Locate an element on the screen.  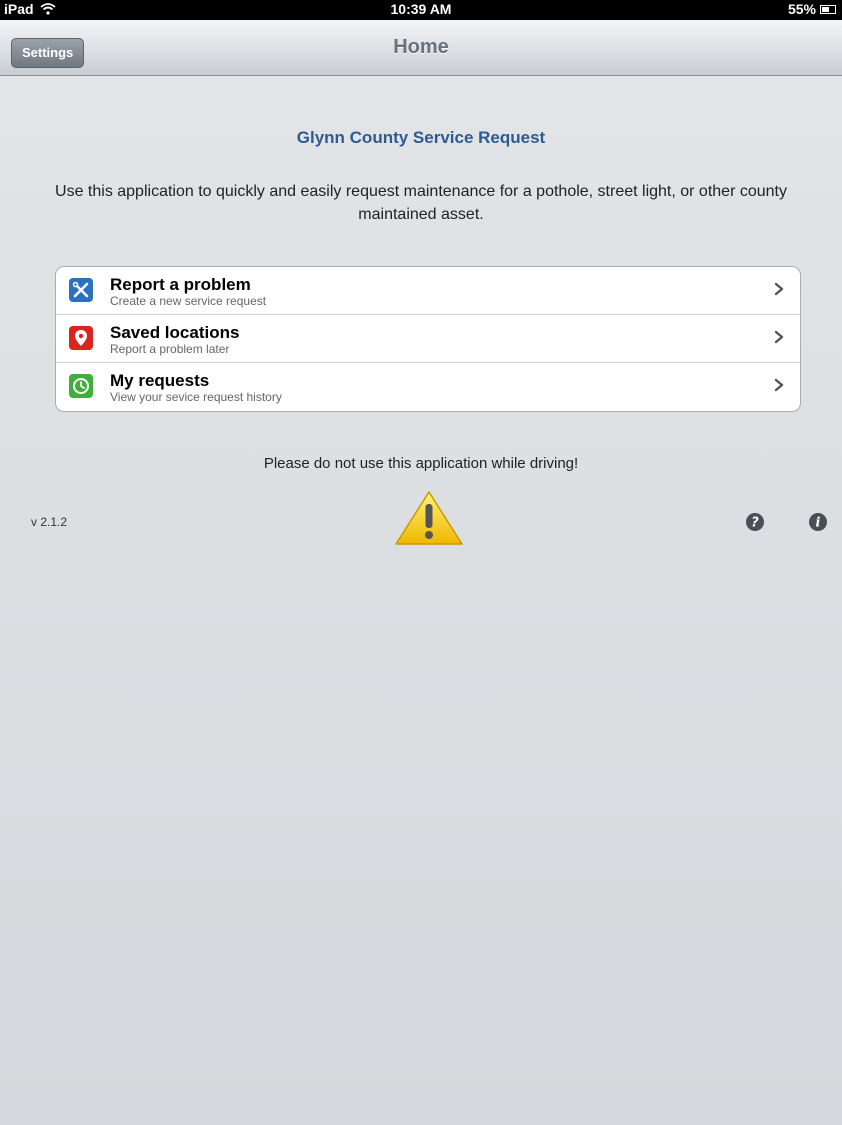
status-time: 10:39 AM is located at coordinates (421, 9).